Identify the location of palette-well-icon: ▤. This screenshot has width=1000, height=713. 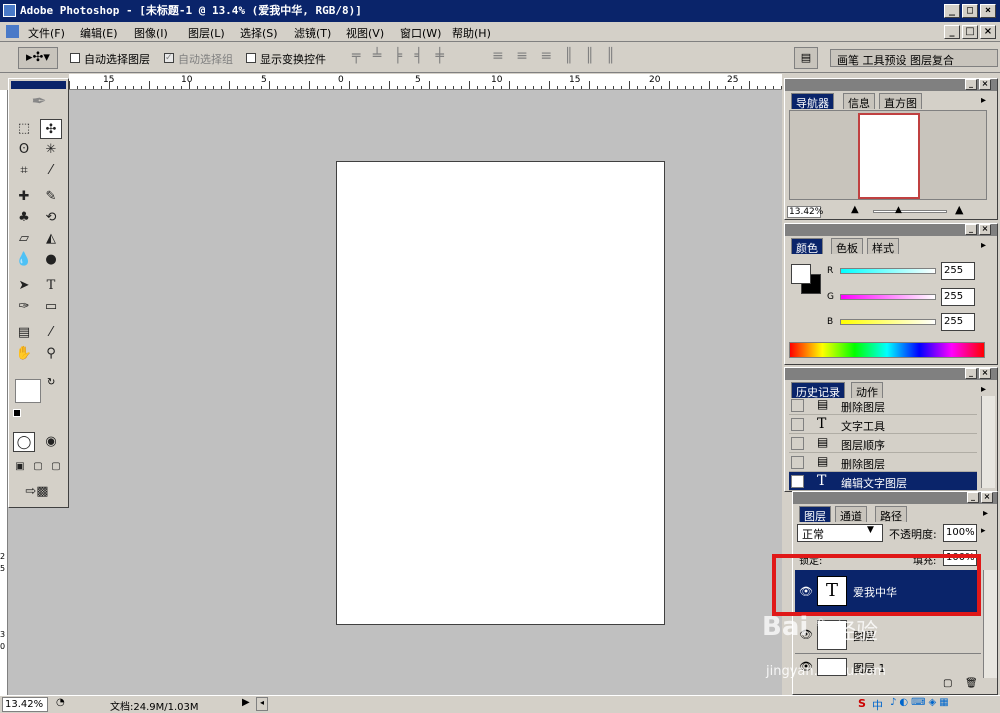
(806, 58).